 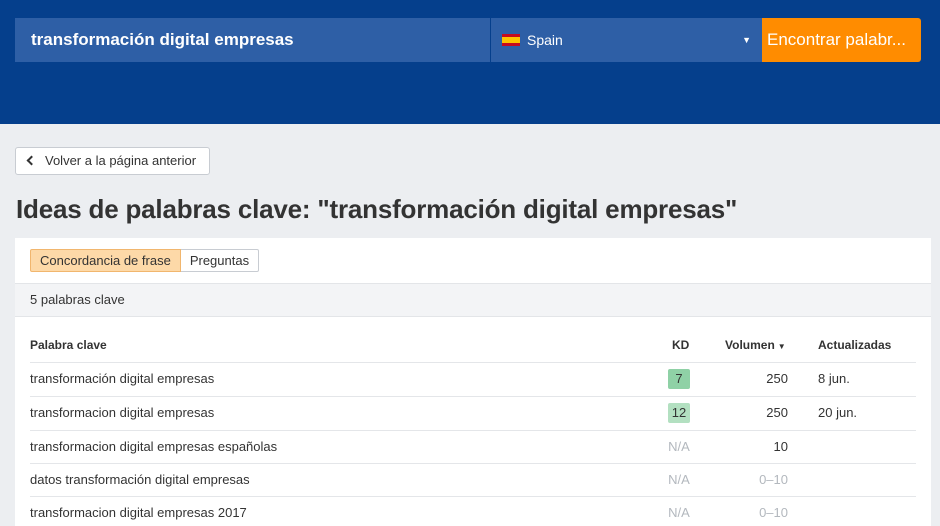 I want to click on updated-cell: 20 jun., so click(x=838, y=412).